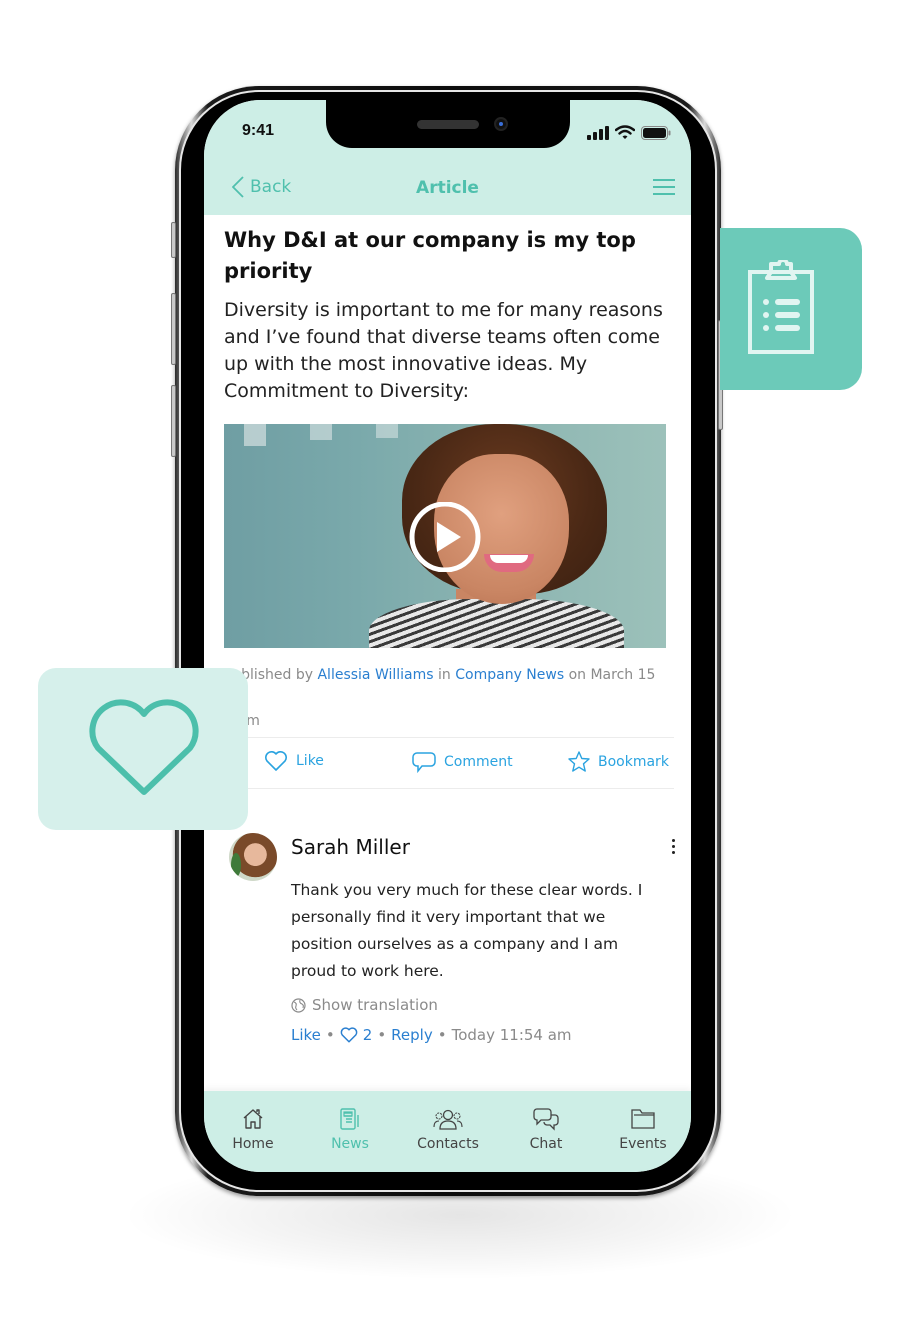 This screenshot has width=904, height=1322. I want to click on clipboard-card, so click(791, 309).